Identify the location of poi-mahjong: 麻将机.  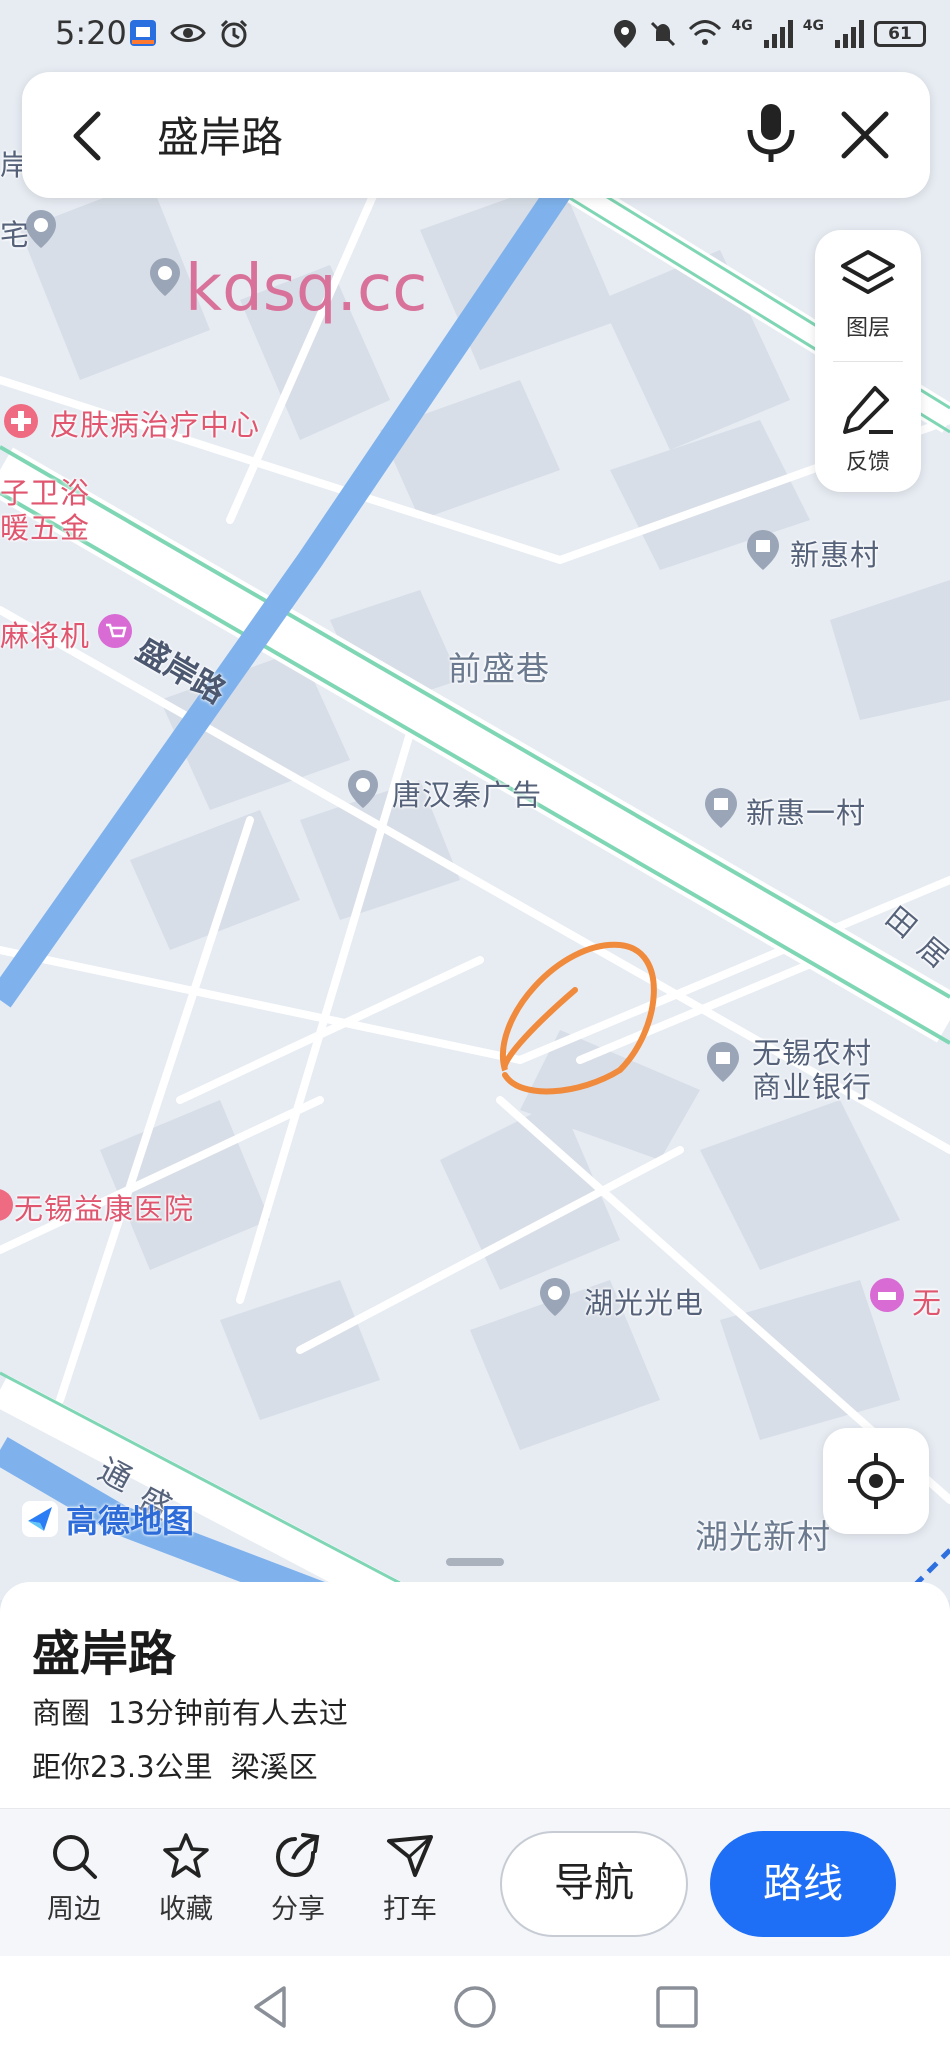
(45, 634).